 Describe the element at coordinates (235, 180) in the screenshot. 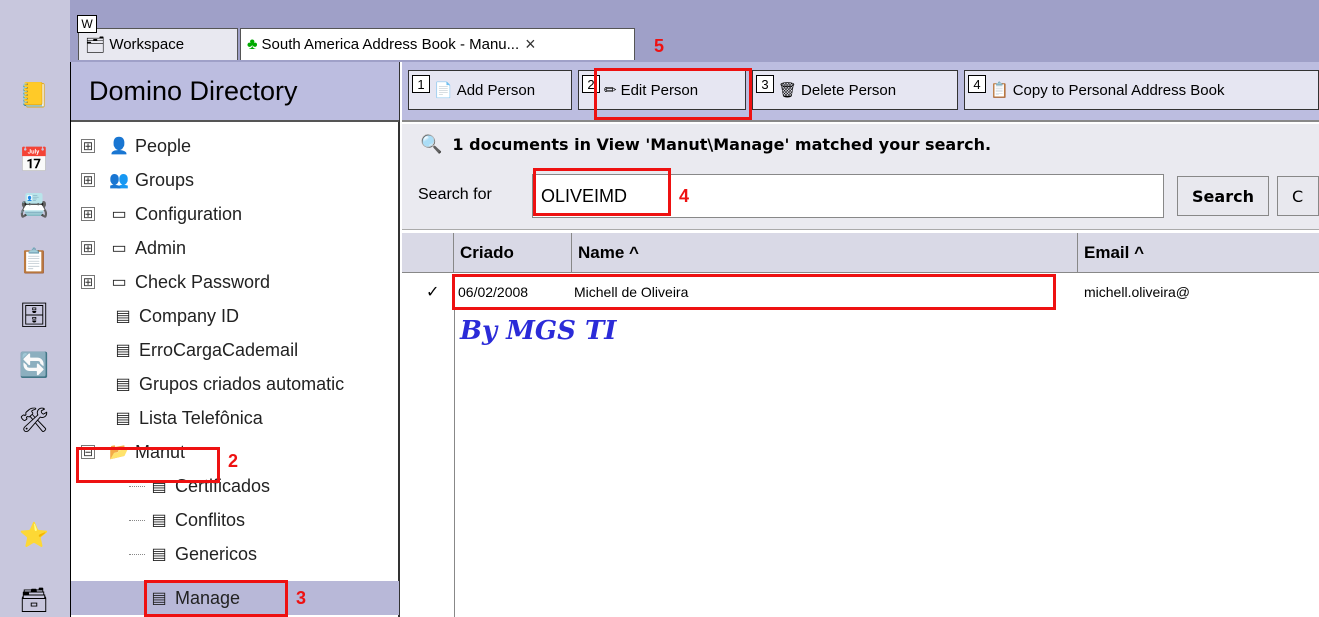

I see `nav-item-groups: ⊞ 👥 Groups` at that location.